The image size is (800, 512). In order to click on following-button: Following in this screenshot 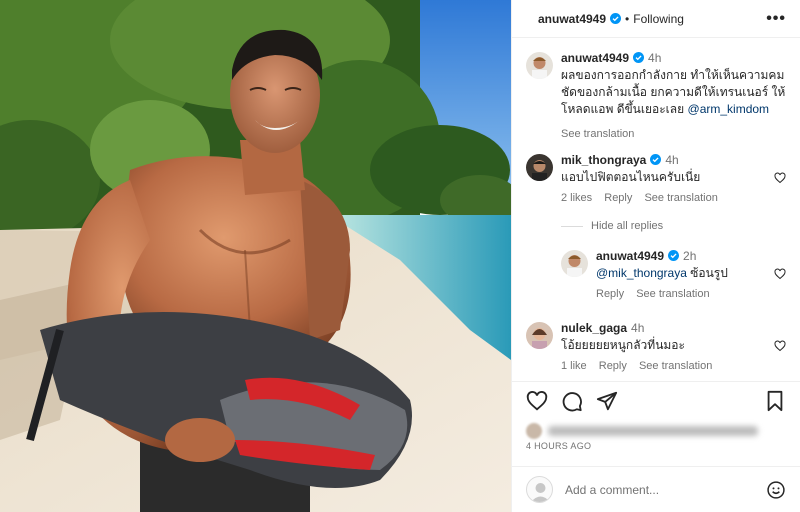, I will do `click(658, 19)`.